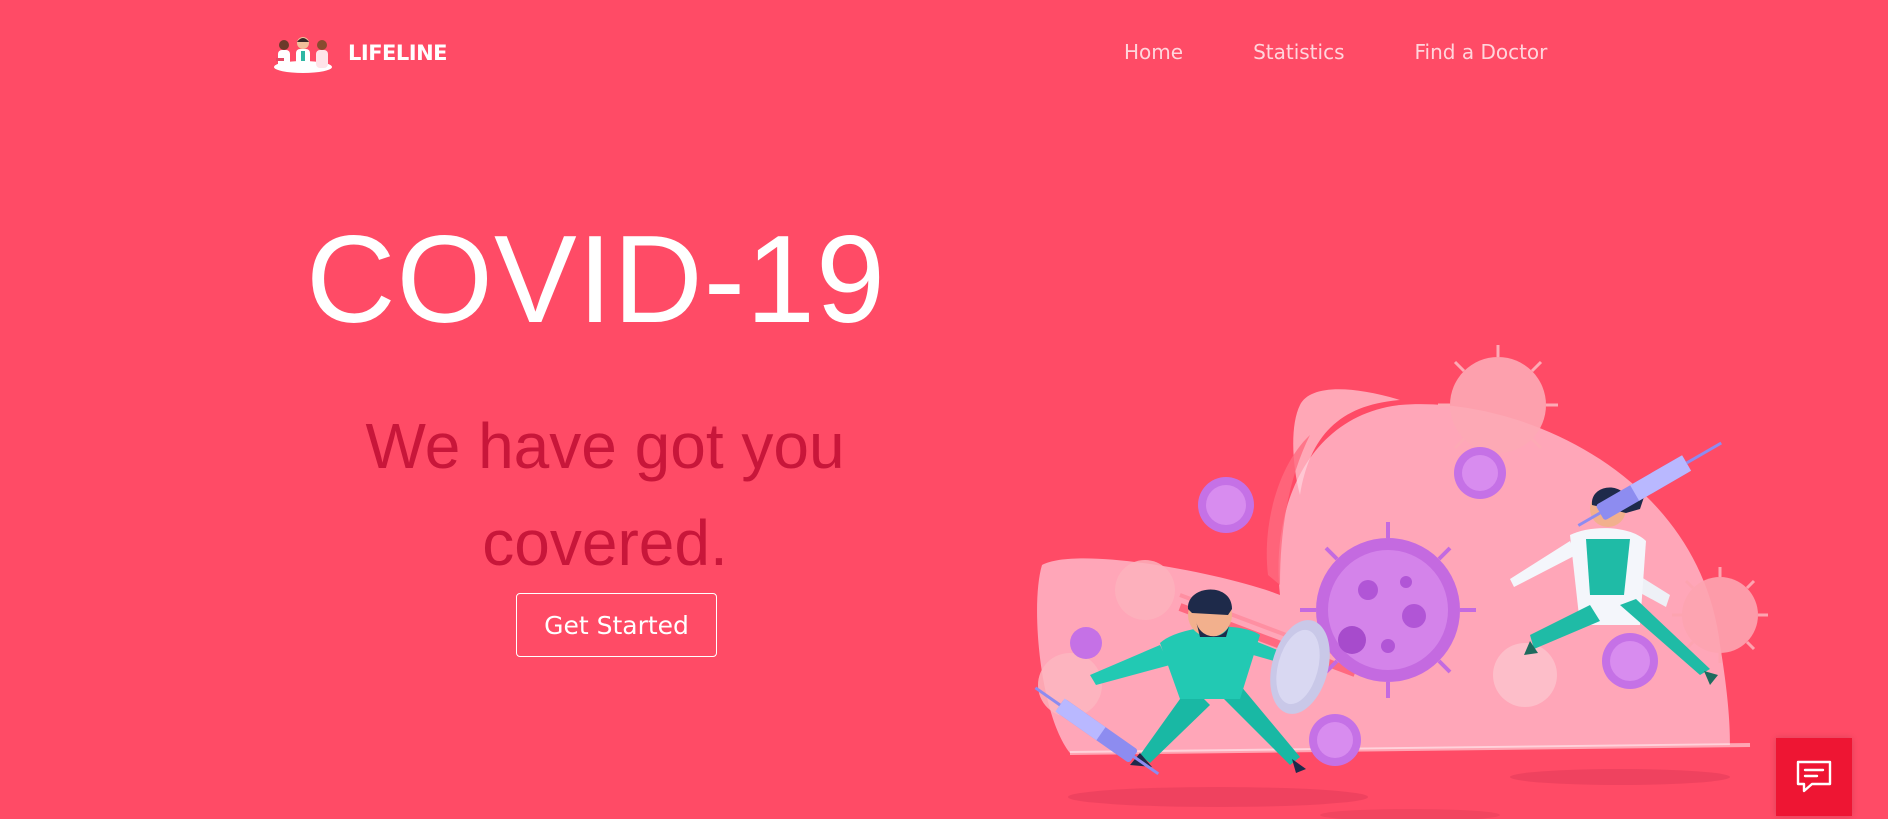 This screenshot has height=819, width=1888. I want to click on brand-link: LIFELINE, so click(360, 53).